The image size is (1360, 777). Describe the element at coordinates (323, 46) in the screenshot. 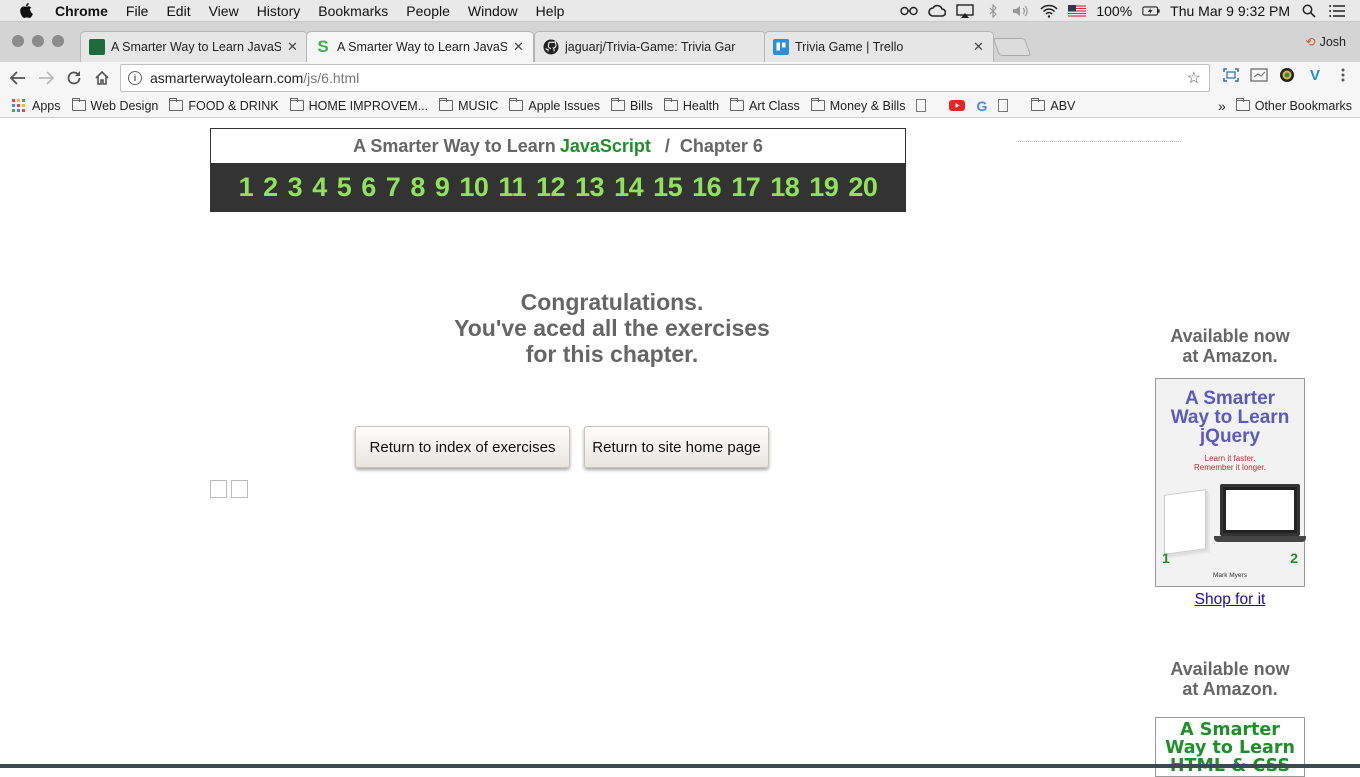

I see `smarter-way-s-favicon-icon: S` at that location.